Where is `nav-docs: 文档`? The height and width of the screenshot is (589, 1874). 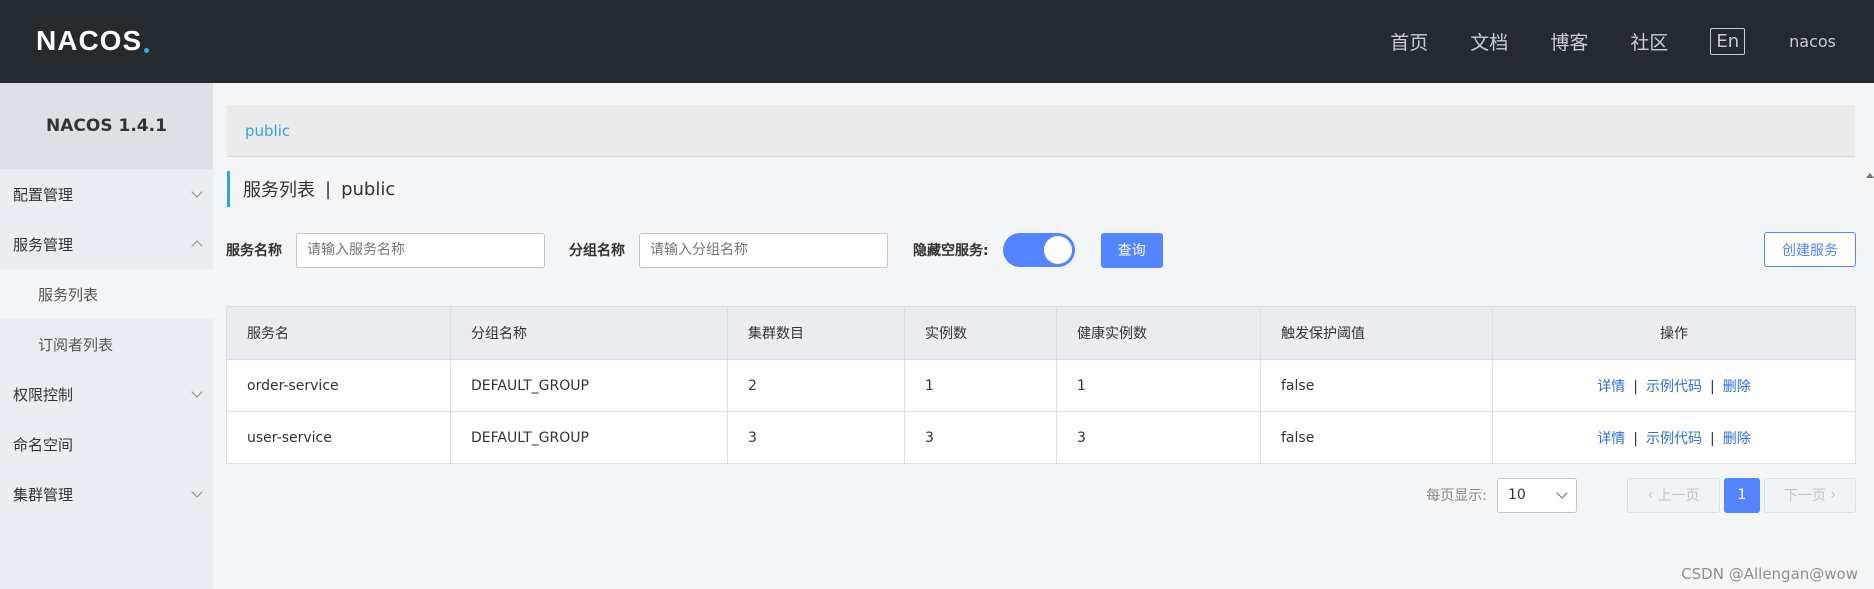 nav-docs: 文档 is located at coordinates (1489, 41).